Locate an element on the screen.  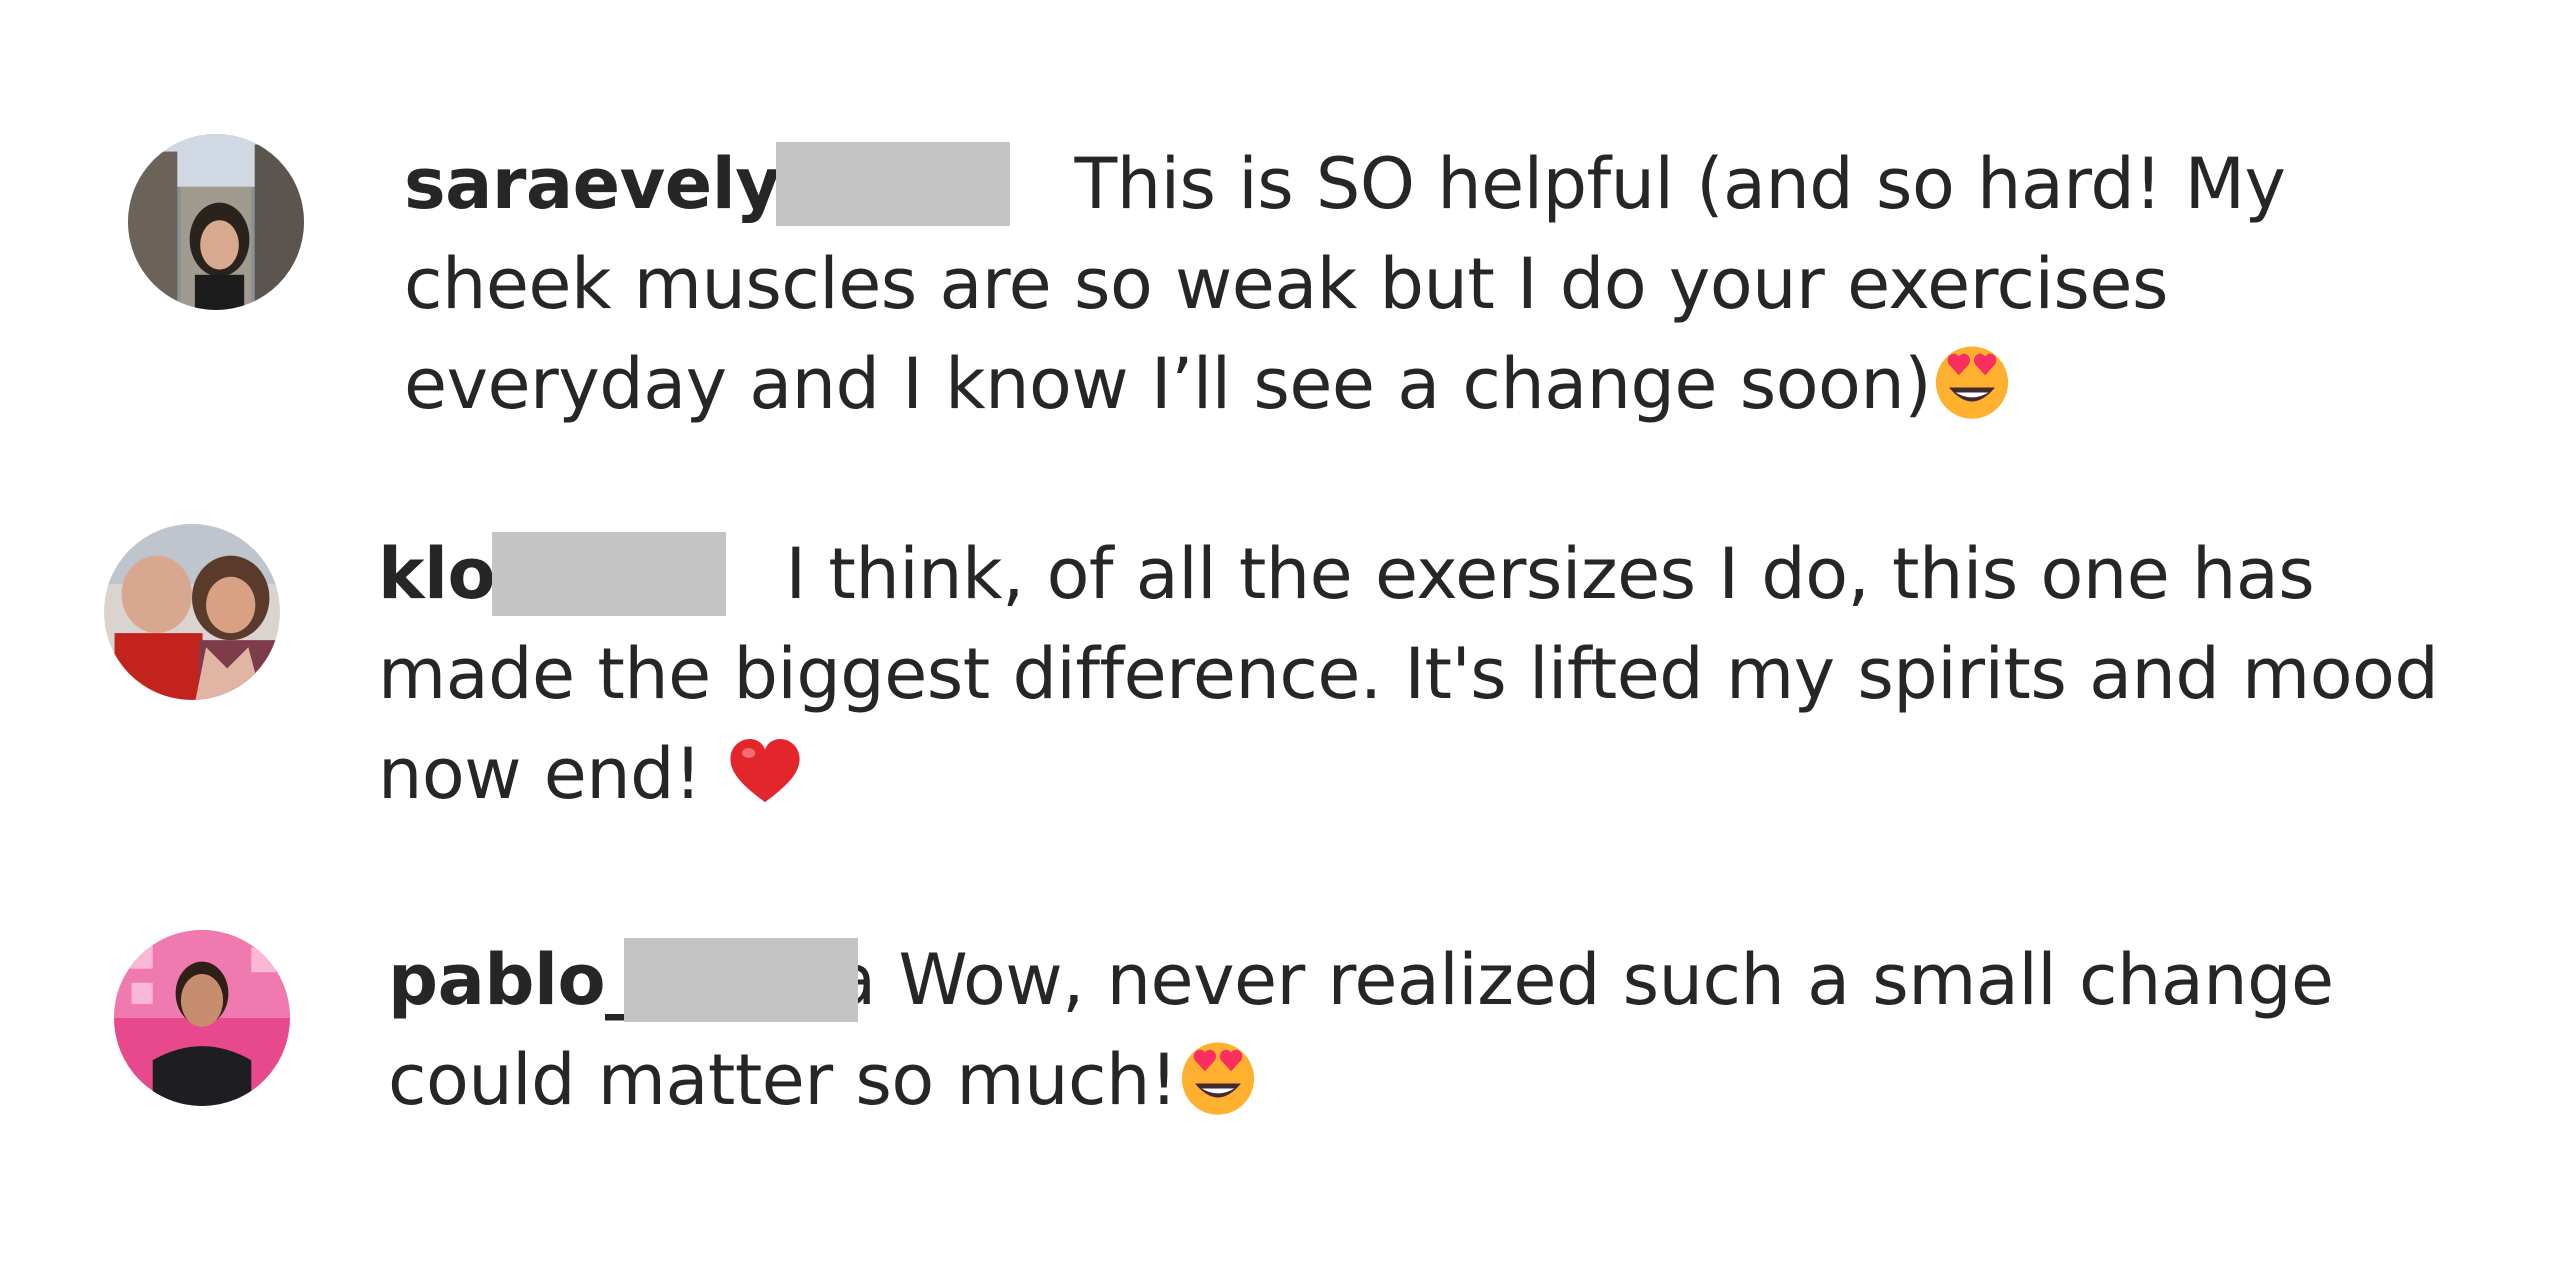
avatar is located at coordinates (202, 1018).